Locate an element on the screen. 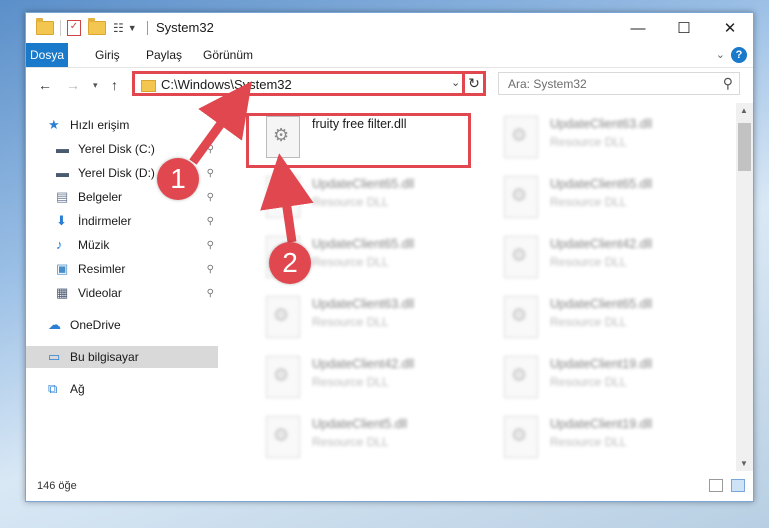  file-name: UpdateClient42.dll is located at coordinates (601, 244).